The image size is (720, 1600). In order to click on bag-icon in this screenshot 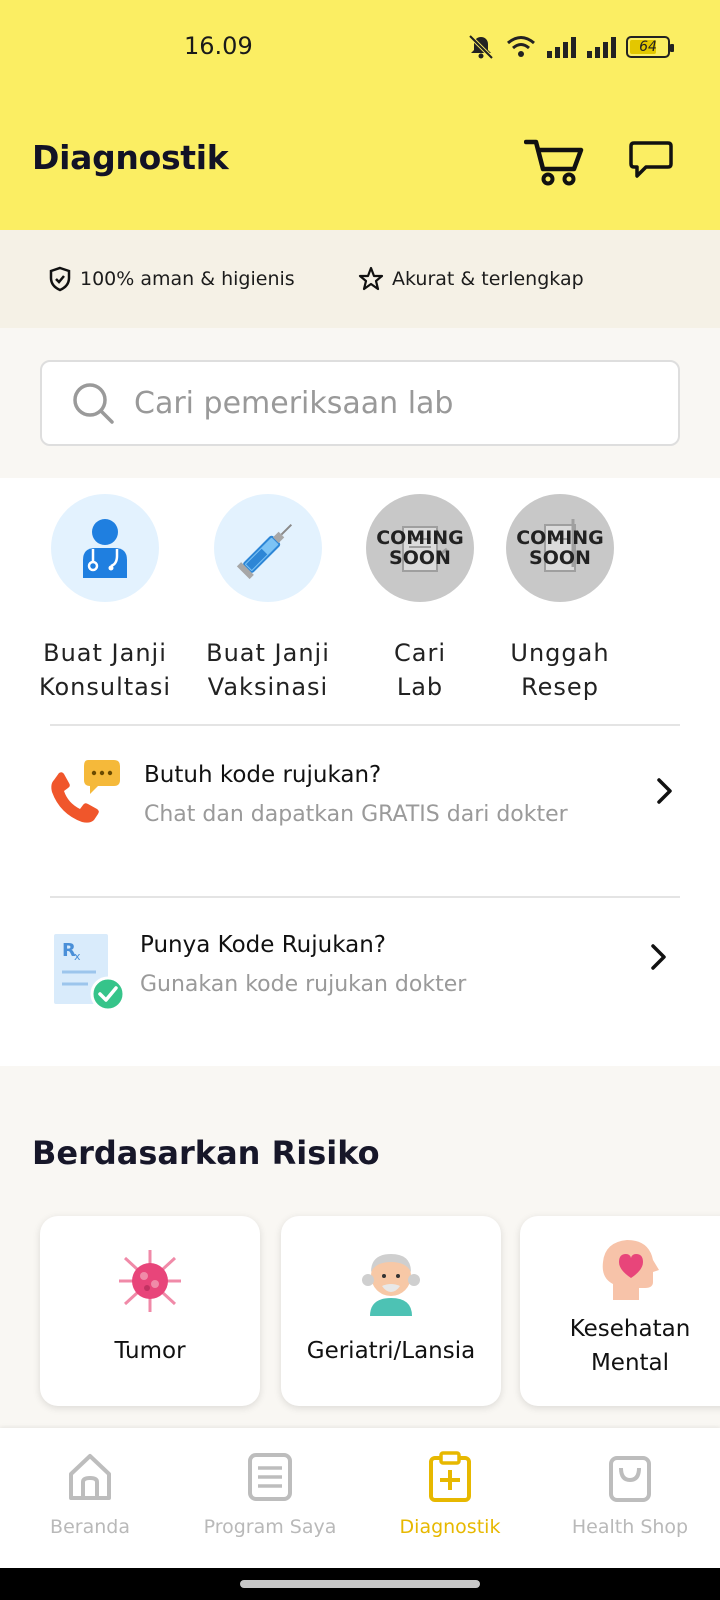, I will do `click(630, 1479)`.